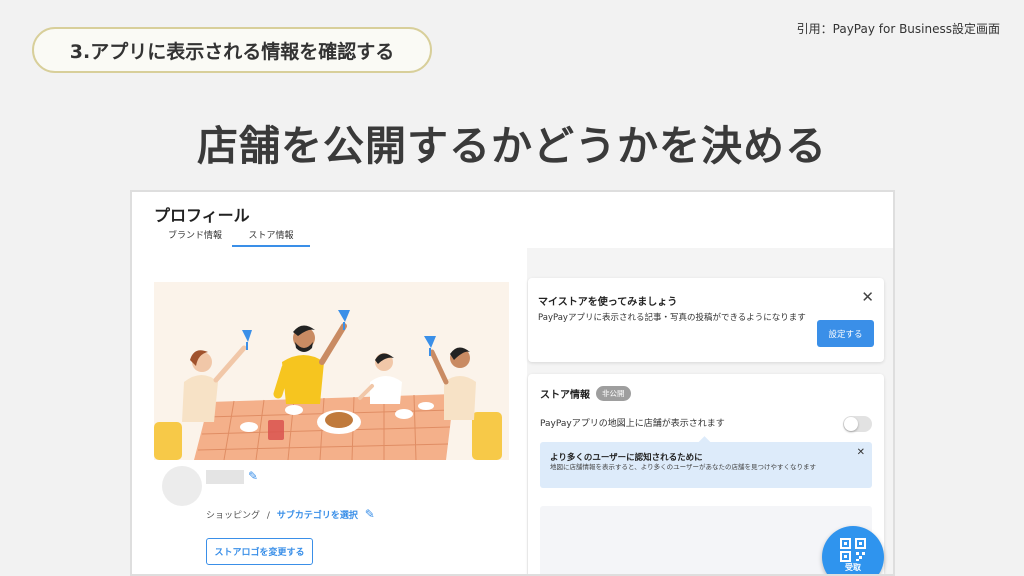 The height and width of the screenshot is (576, 1024). I want to click on category-label: ショッピング, so click(233, 516).